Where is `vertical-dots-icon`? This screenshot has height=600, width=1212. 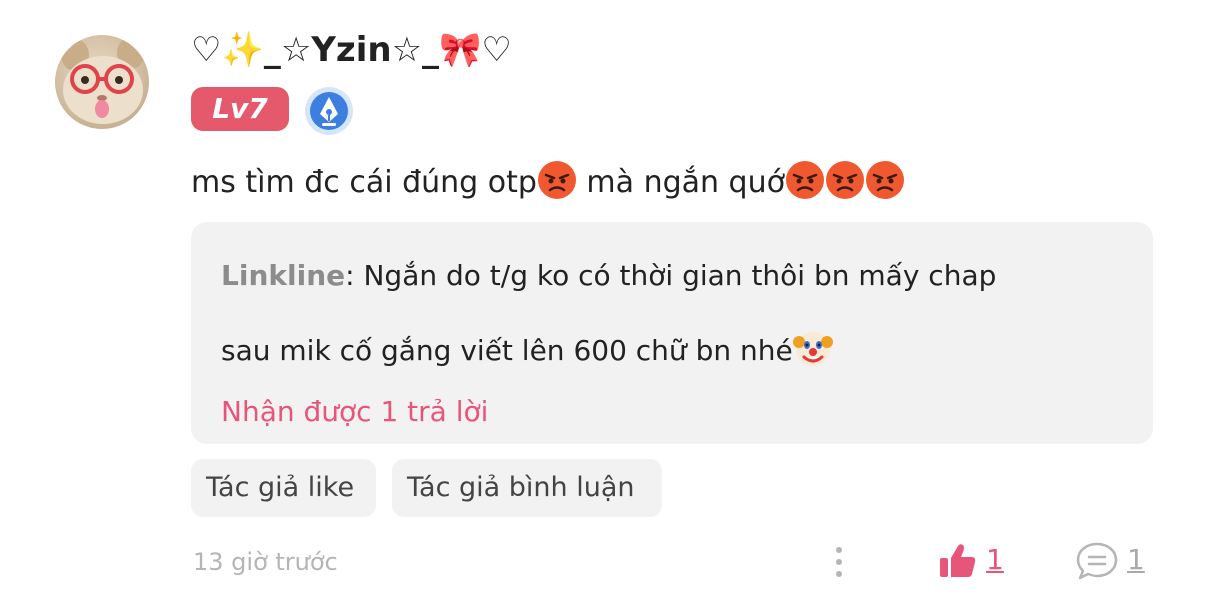 vertical-dots-icon is located at coordinates (839, 562).